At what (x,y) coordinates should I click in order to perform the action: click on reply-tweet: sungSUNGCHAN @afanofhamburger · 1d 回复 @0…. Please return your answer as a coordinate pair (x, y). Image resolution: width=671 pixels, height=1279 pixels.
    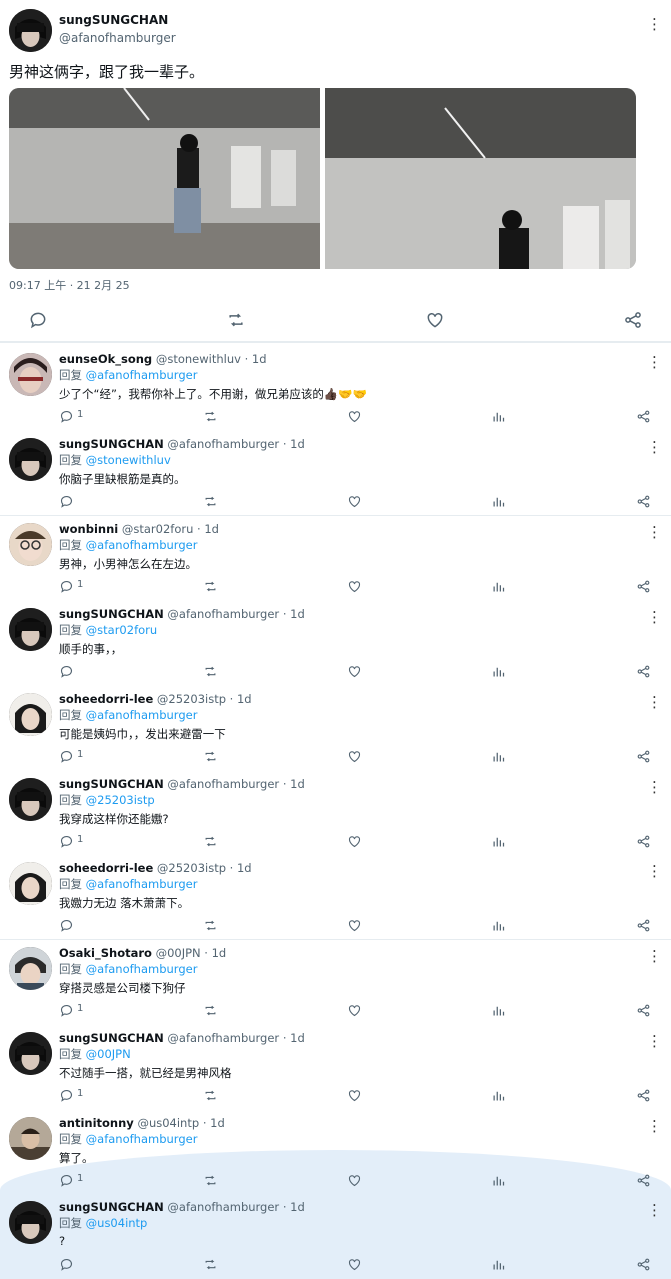
    Looking at the image, I should click on (335, 1064).